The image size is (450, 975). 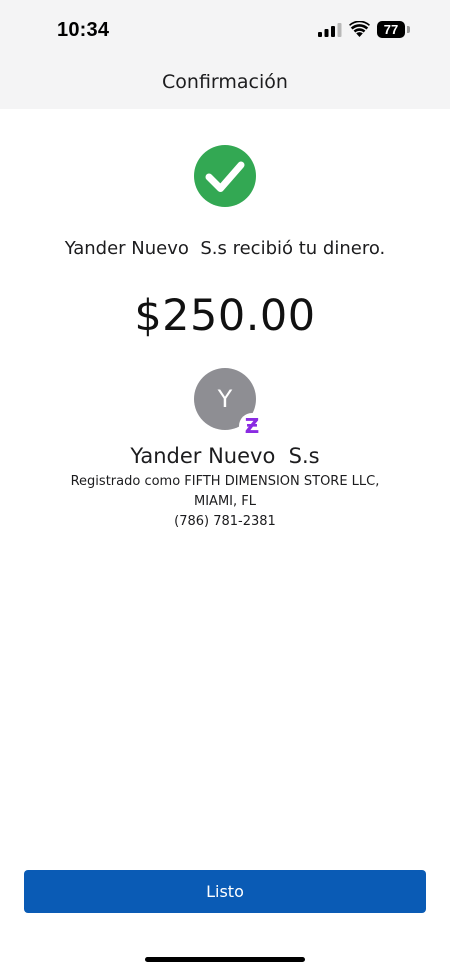 What do you see at coordinates (225, 891) in the screenshot?
I see `done-button: Listo` at bounding box center [225, 891].